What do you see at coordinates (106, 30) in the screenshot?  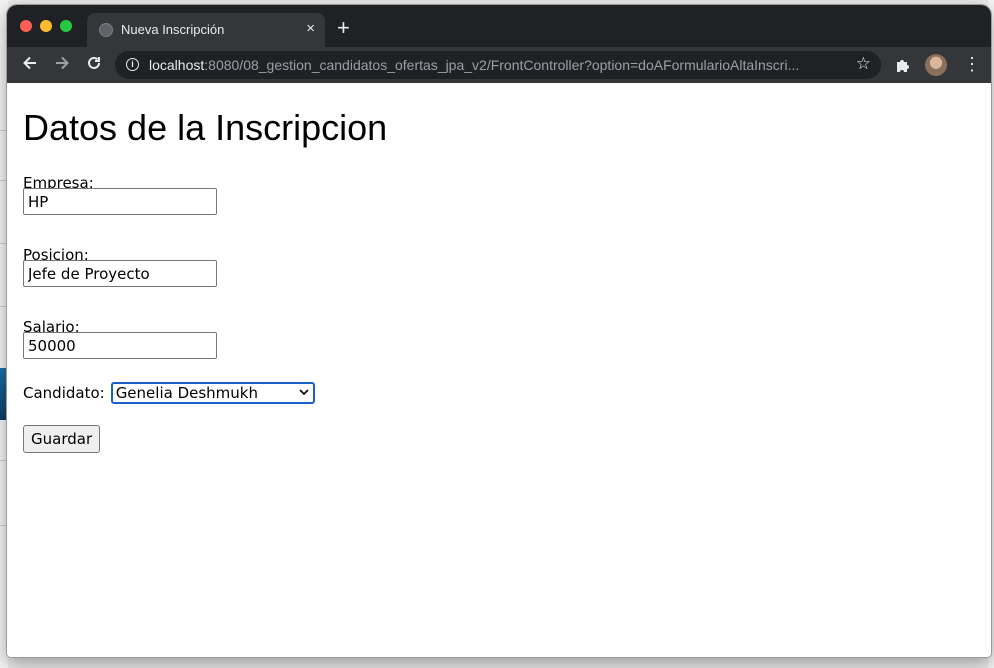 I see `globe-icon` at bounding box center [106, 30].